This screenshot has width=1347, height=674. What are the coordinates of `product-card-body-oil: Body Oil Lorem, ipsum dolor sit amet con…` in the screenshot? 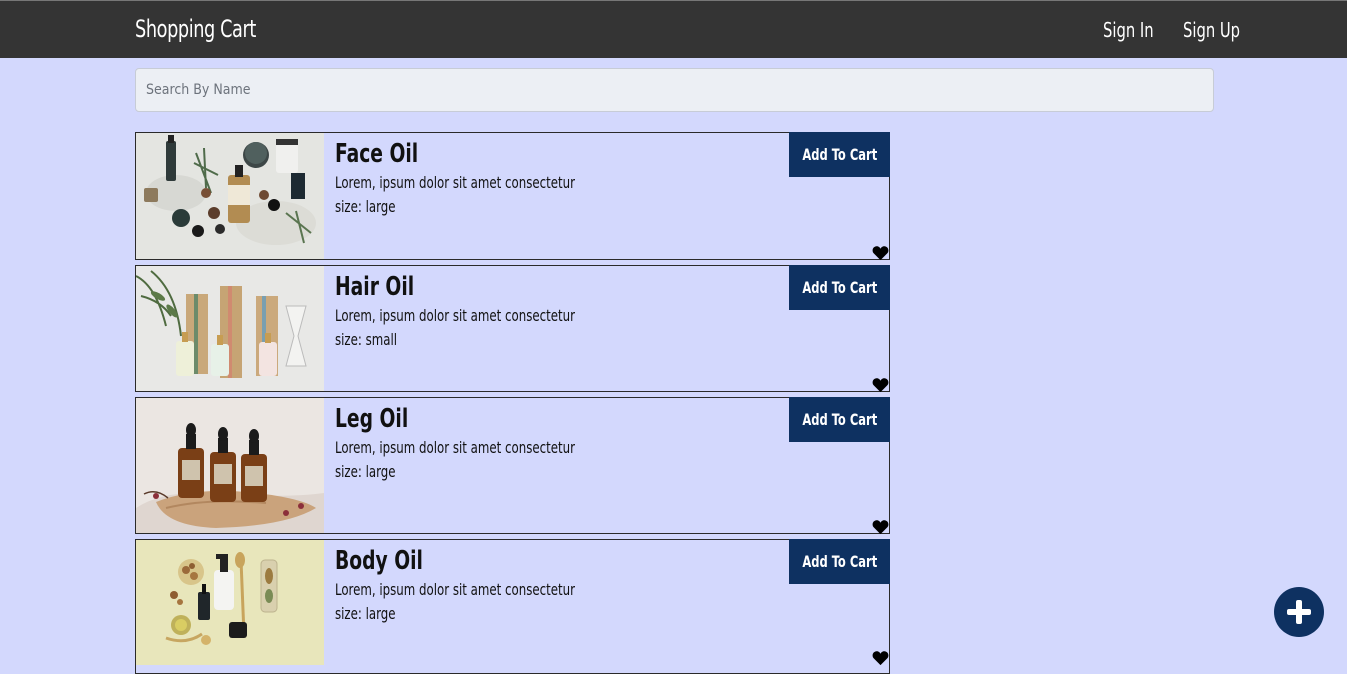 It's located at (512, 606).